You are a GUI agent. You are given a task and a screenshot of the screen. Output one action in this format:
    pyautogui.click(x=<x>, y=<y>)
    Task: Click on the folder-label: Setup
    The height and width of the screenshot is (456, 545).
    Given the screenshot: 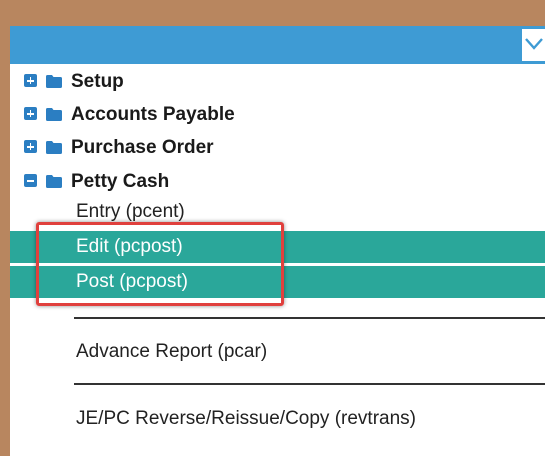 What is the action you would take?
    pyautogui.click(x=97, y=81)
    